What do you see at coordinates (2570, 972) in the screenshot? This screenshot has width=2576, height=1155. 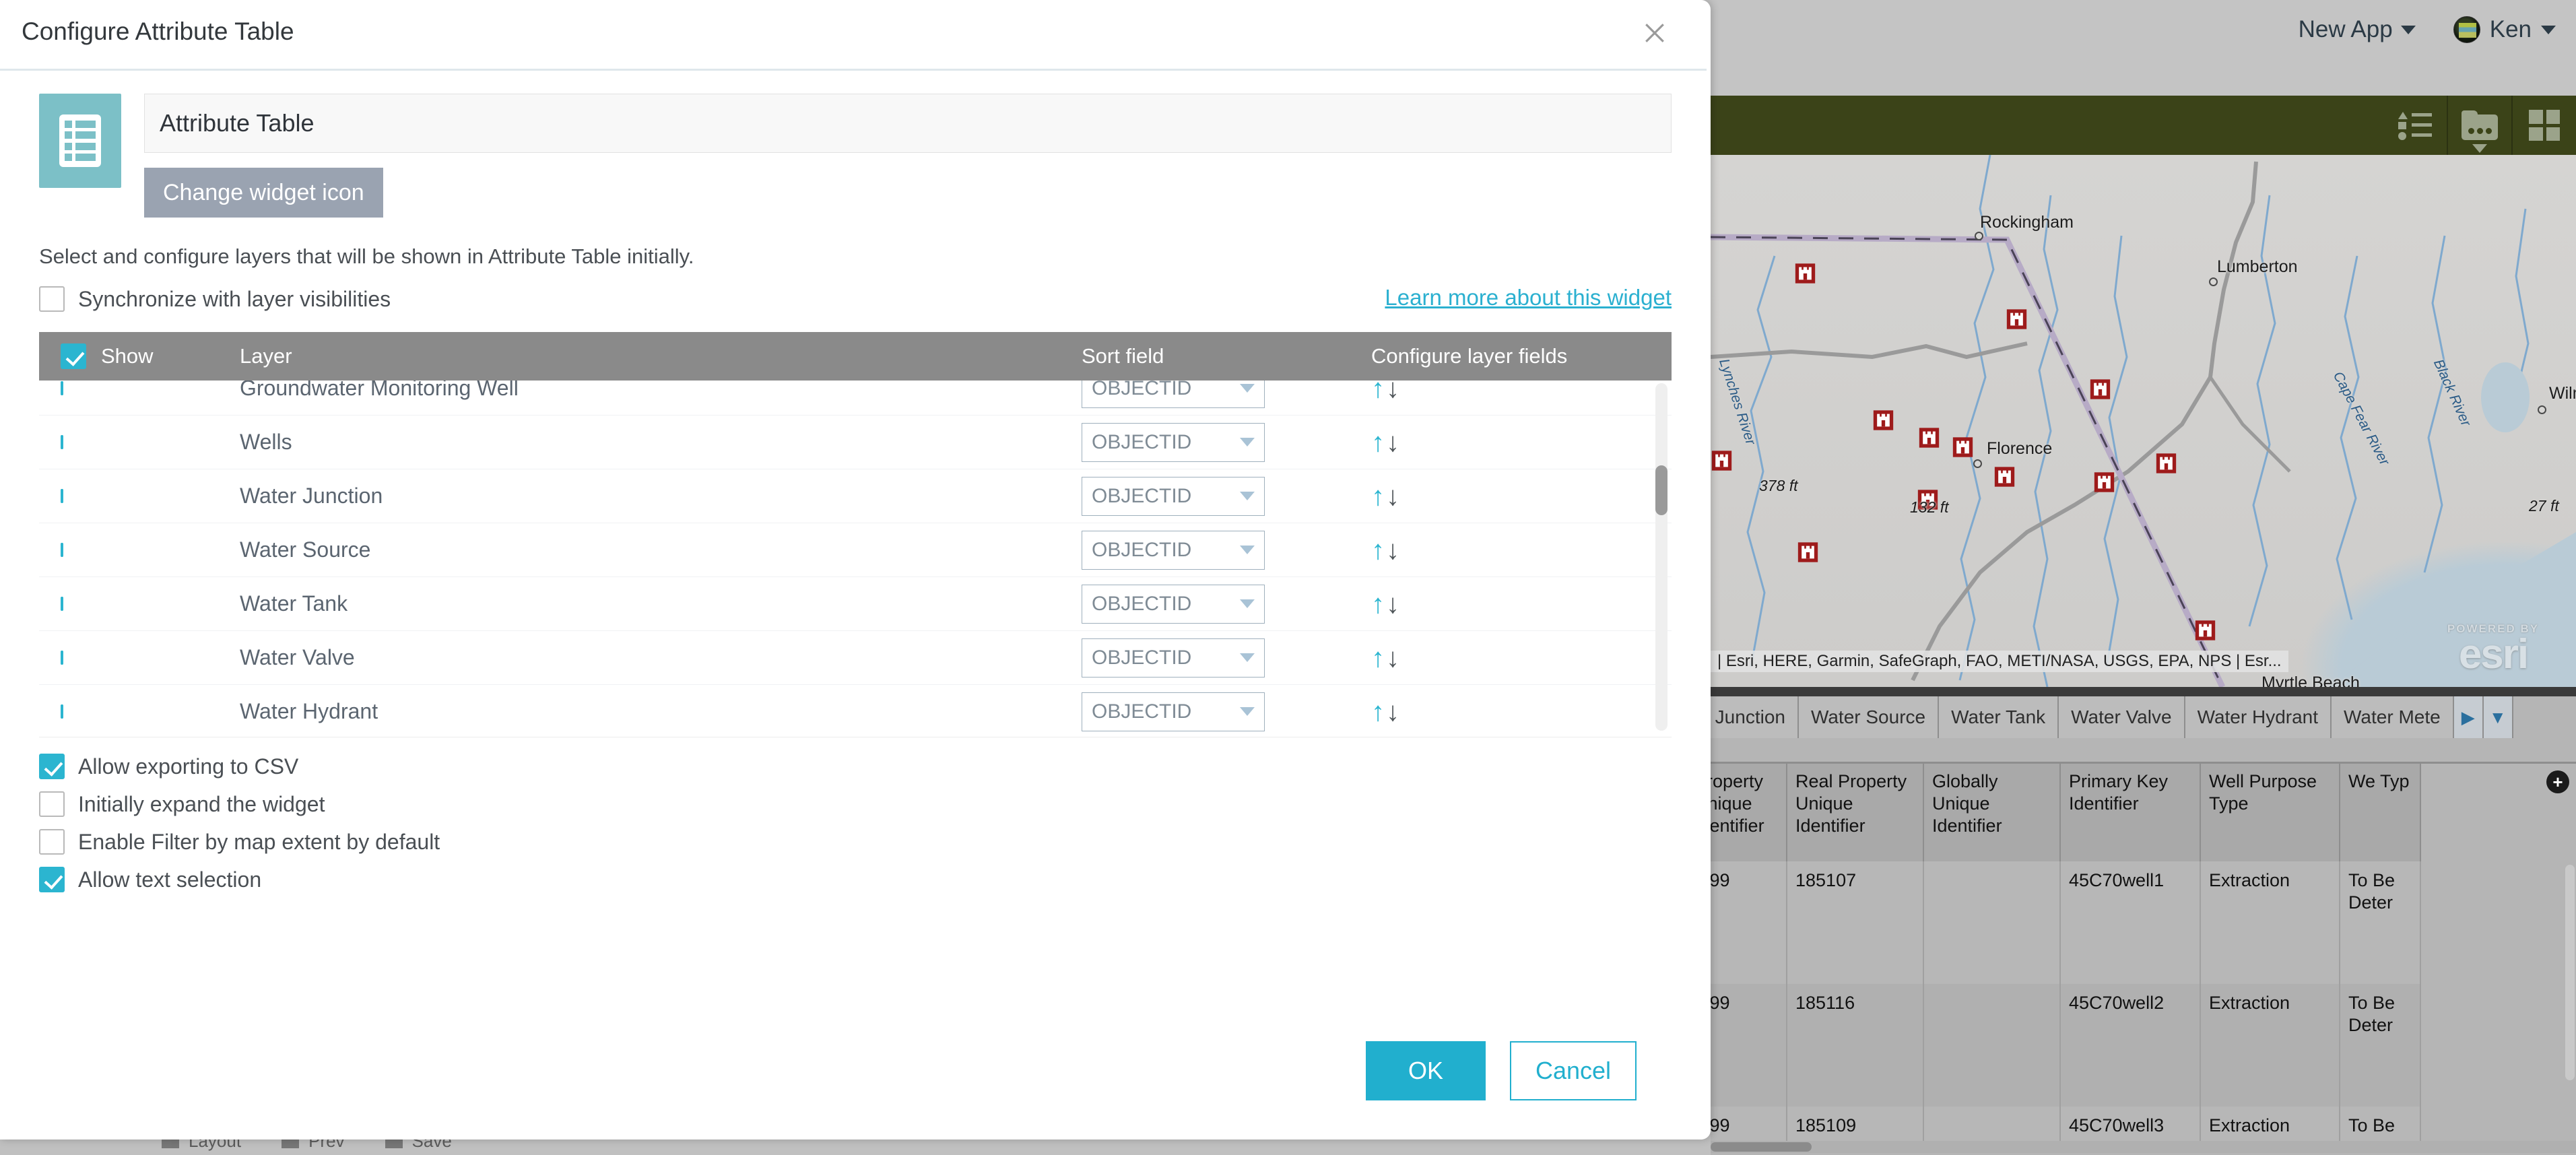 I see `grid-vertical-scrollbar` at bounding box center [2570, 972].